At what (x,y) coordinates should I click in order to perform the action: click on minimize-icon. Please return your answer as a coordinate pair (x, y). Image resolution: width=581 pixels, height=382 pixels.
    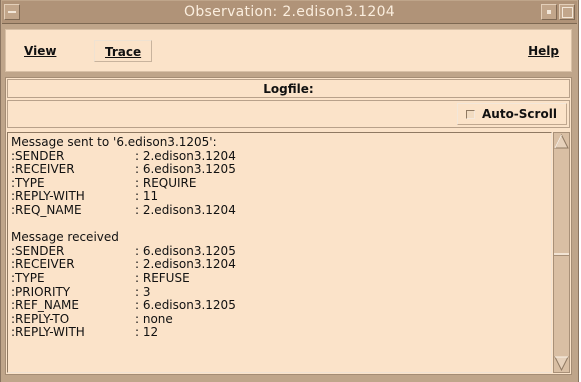
    Looking at the image, I should click on (549, 12).